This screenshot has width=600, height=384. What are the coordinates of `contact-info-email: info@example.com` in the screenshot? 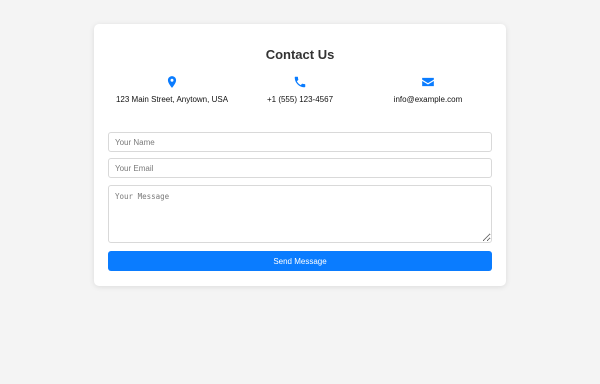 It's located at (428, 89).